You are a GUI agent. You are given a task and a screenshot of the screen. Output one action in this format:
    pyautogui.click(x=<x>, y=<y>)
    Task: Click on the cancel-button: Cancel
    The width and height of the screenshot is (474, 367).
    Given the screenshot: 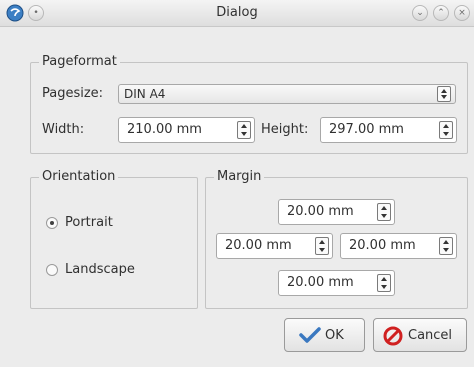 What is the action you would take?
    pyautogui.click(x=420, y=335)
    